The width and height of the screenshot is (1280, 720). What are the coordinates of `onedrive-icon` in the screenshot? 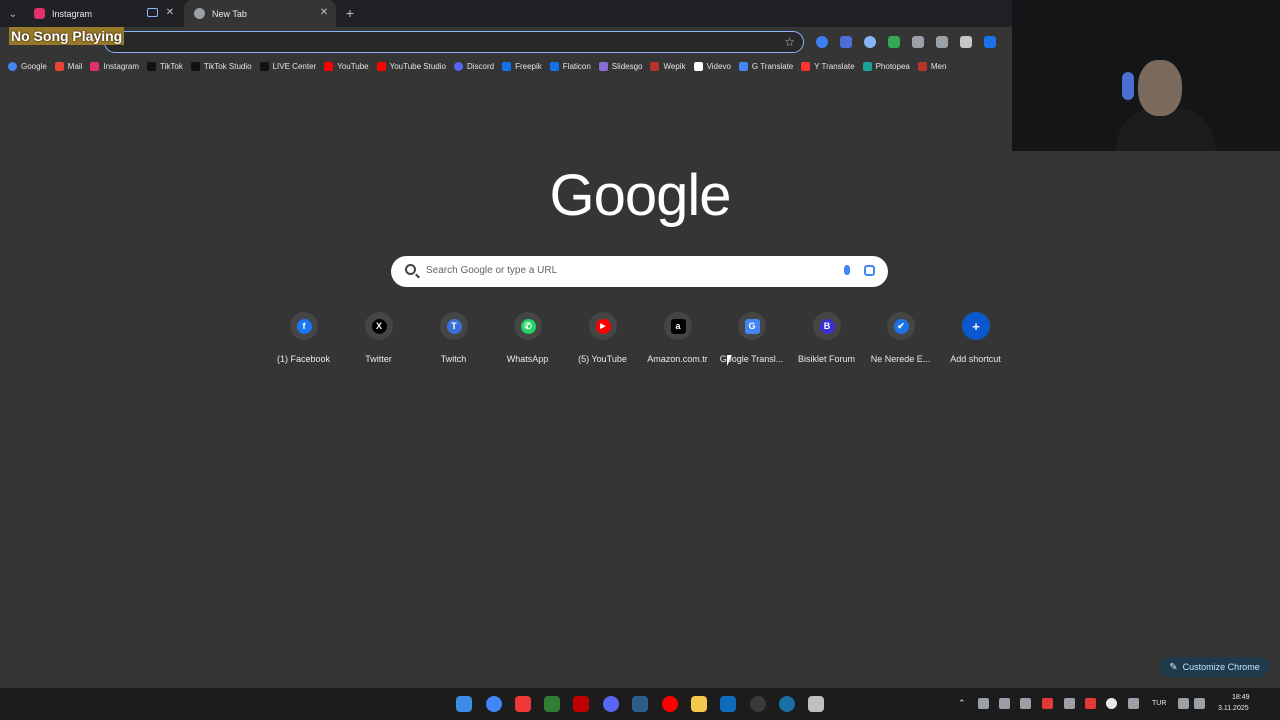 It's located at (1069, 703).